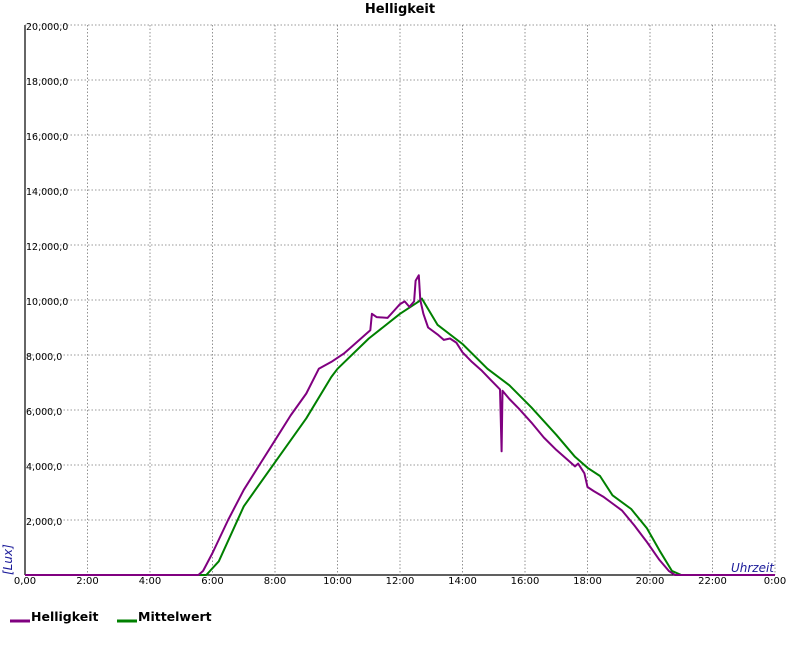 The image size is (800, 650). What do you see at coordinates (47, 192) in the screenshot?
I see `y-tick-label: 14,000,0` at bounding box center [47, 192].